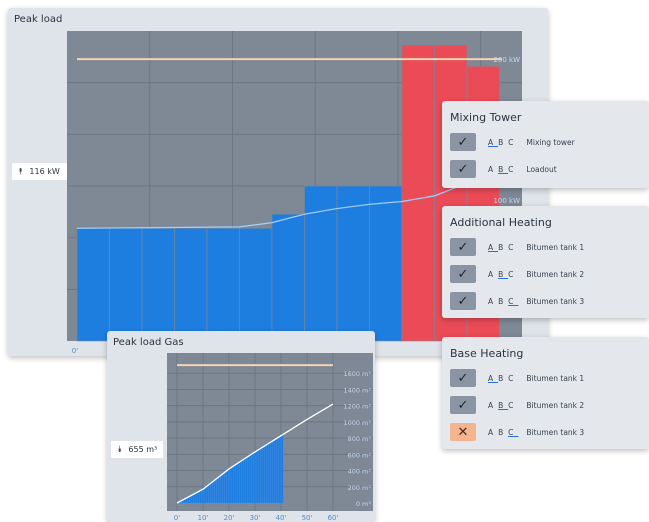 The image size is (649, 522). I want to click on y-tick-label: 1000 m³, so click(357, 423).